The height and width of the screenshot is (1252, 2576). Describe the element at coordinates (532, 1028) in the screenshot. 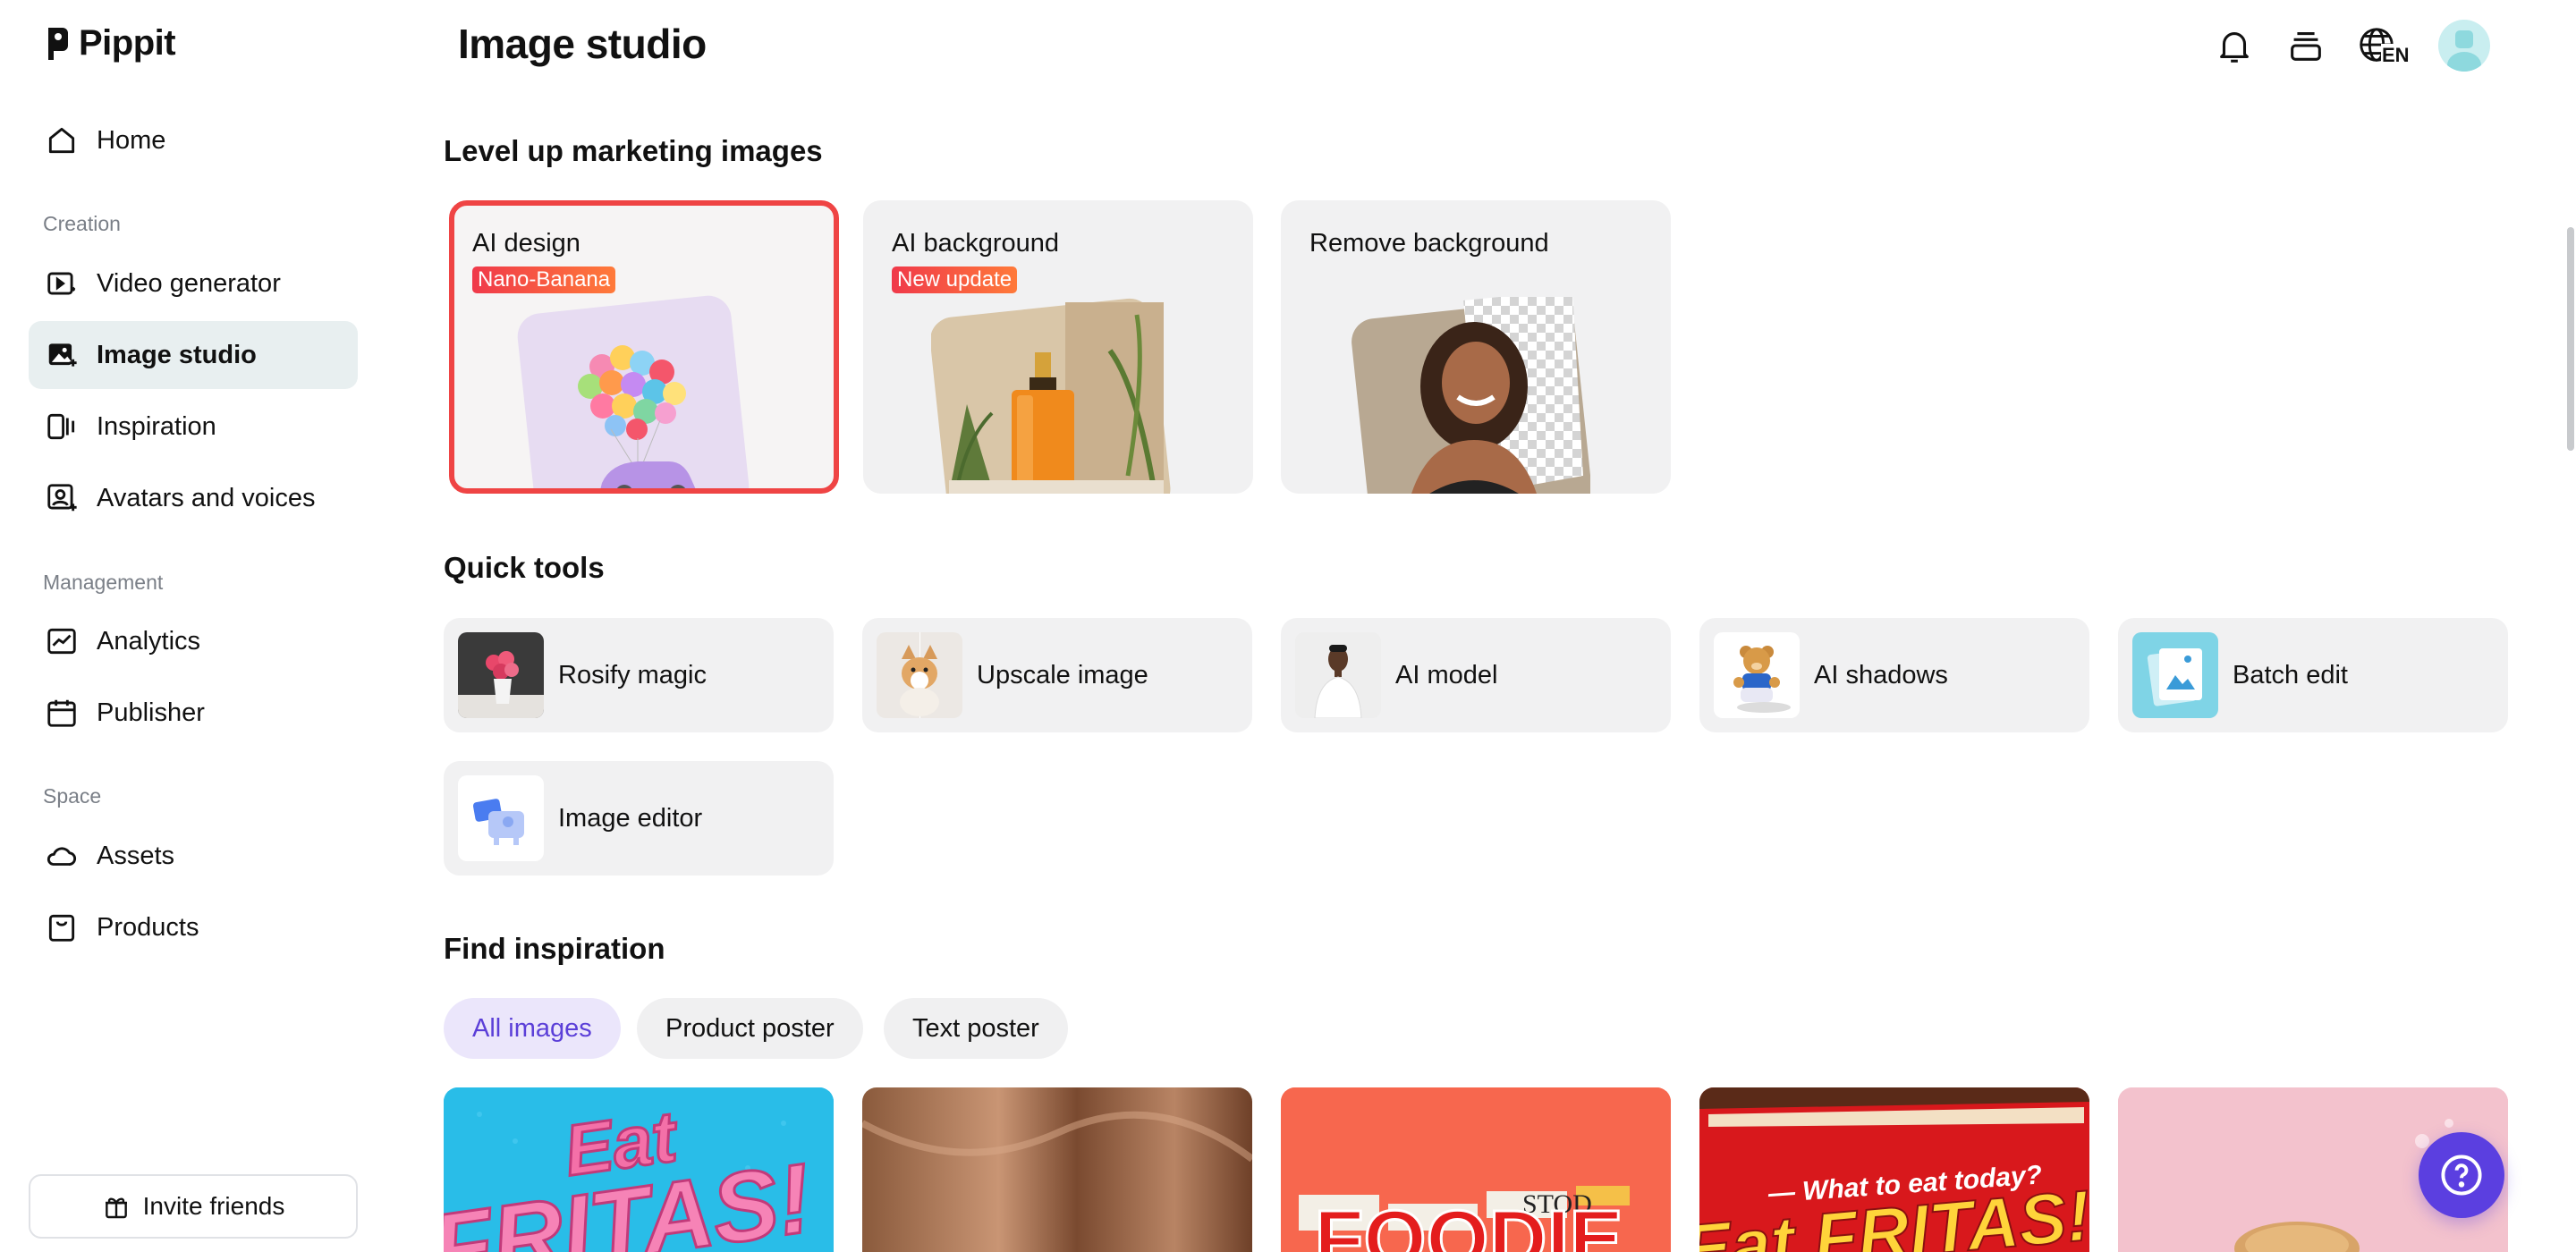

I see `filter-all-images: All images` at that location.